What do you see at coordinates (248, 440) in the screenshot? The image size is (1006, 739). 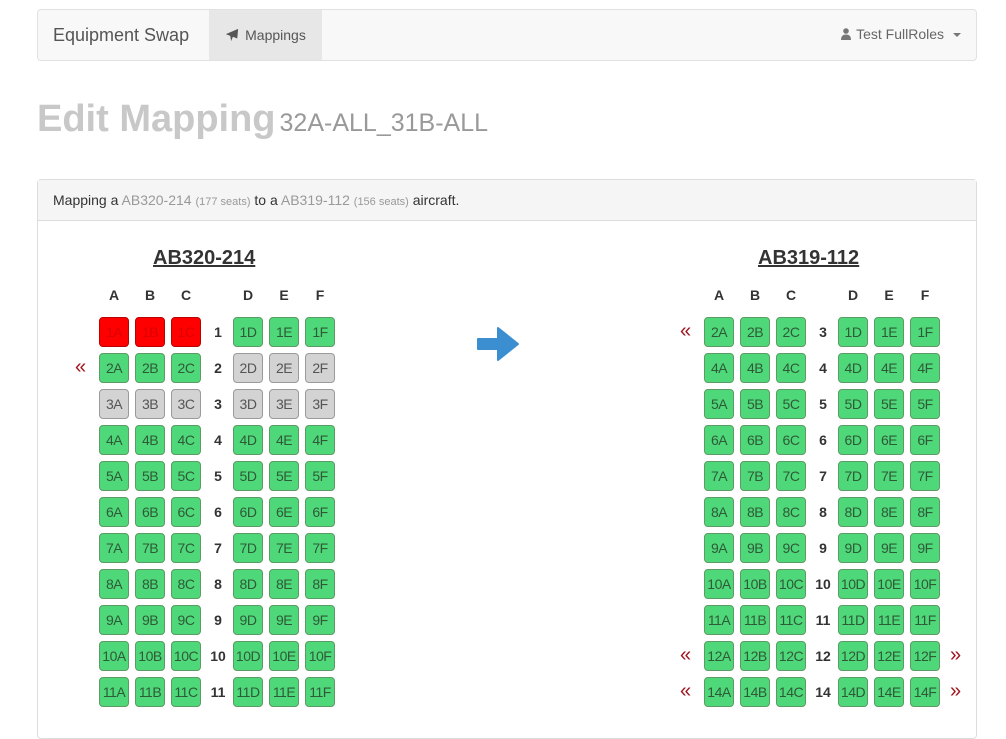 I see `seat-4d: 4D` at bounding box center [248, 440].